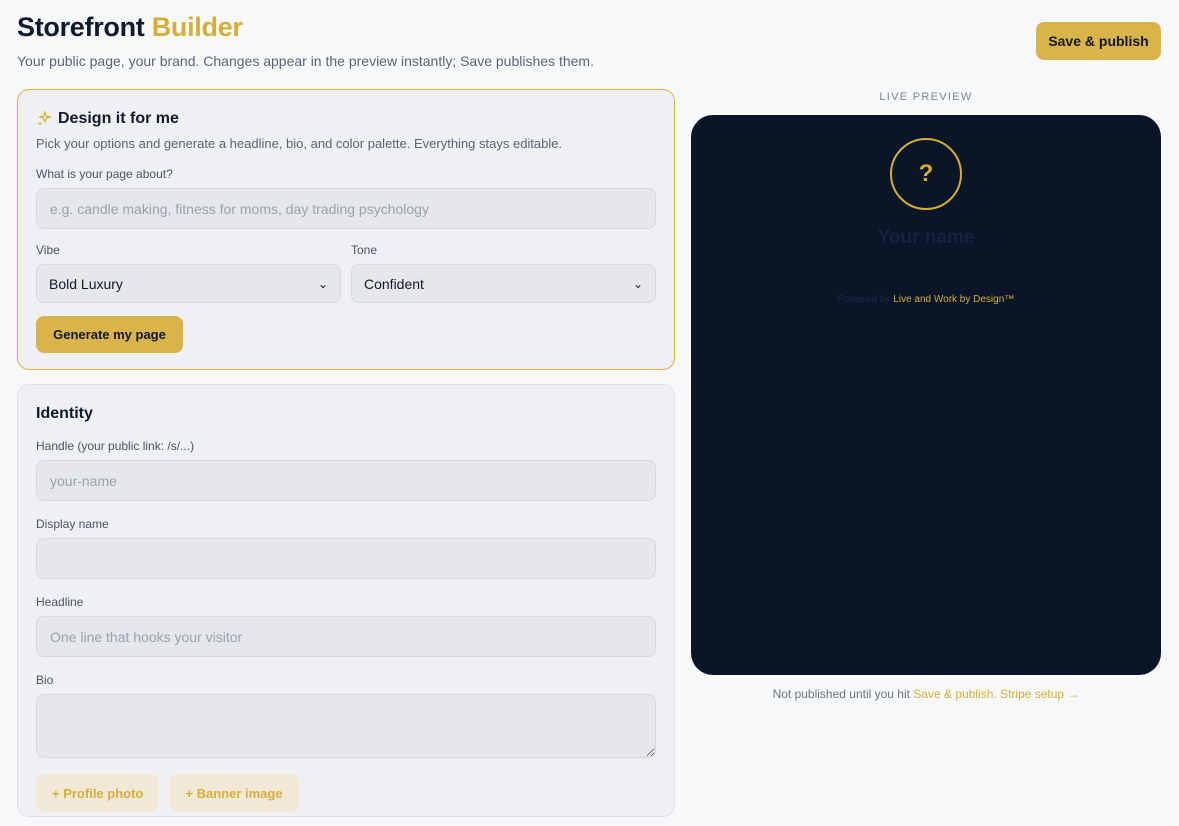 This screenshot has width=1179, height=826. What do you see at coordinates (72, 524) in the screenshot?
I see `display-name-label: Display name` at bounding box center [72, 524].